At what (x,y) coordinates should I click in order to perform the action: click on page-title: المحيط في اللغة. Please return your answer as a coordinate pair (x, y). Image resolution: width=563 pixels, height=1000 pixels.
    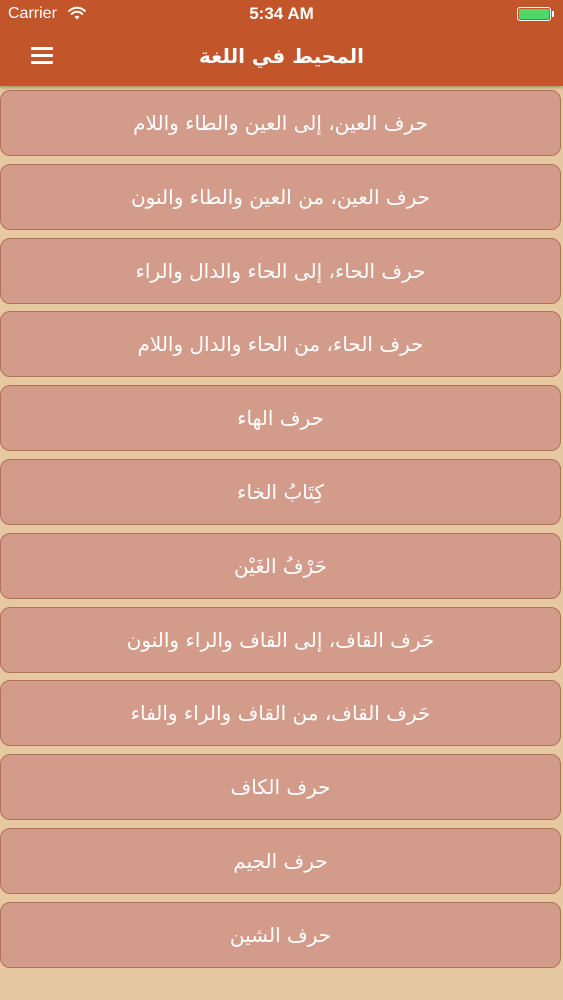
    Looking at the image, I should click on (281, 56).